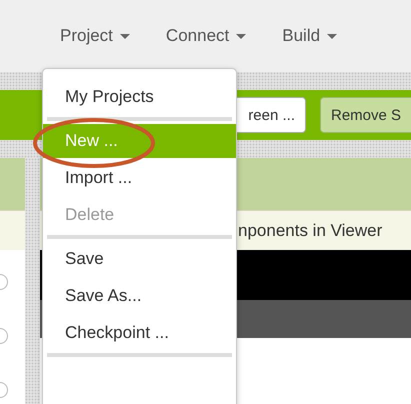  I want to click on panel-row, so click(12, 230).